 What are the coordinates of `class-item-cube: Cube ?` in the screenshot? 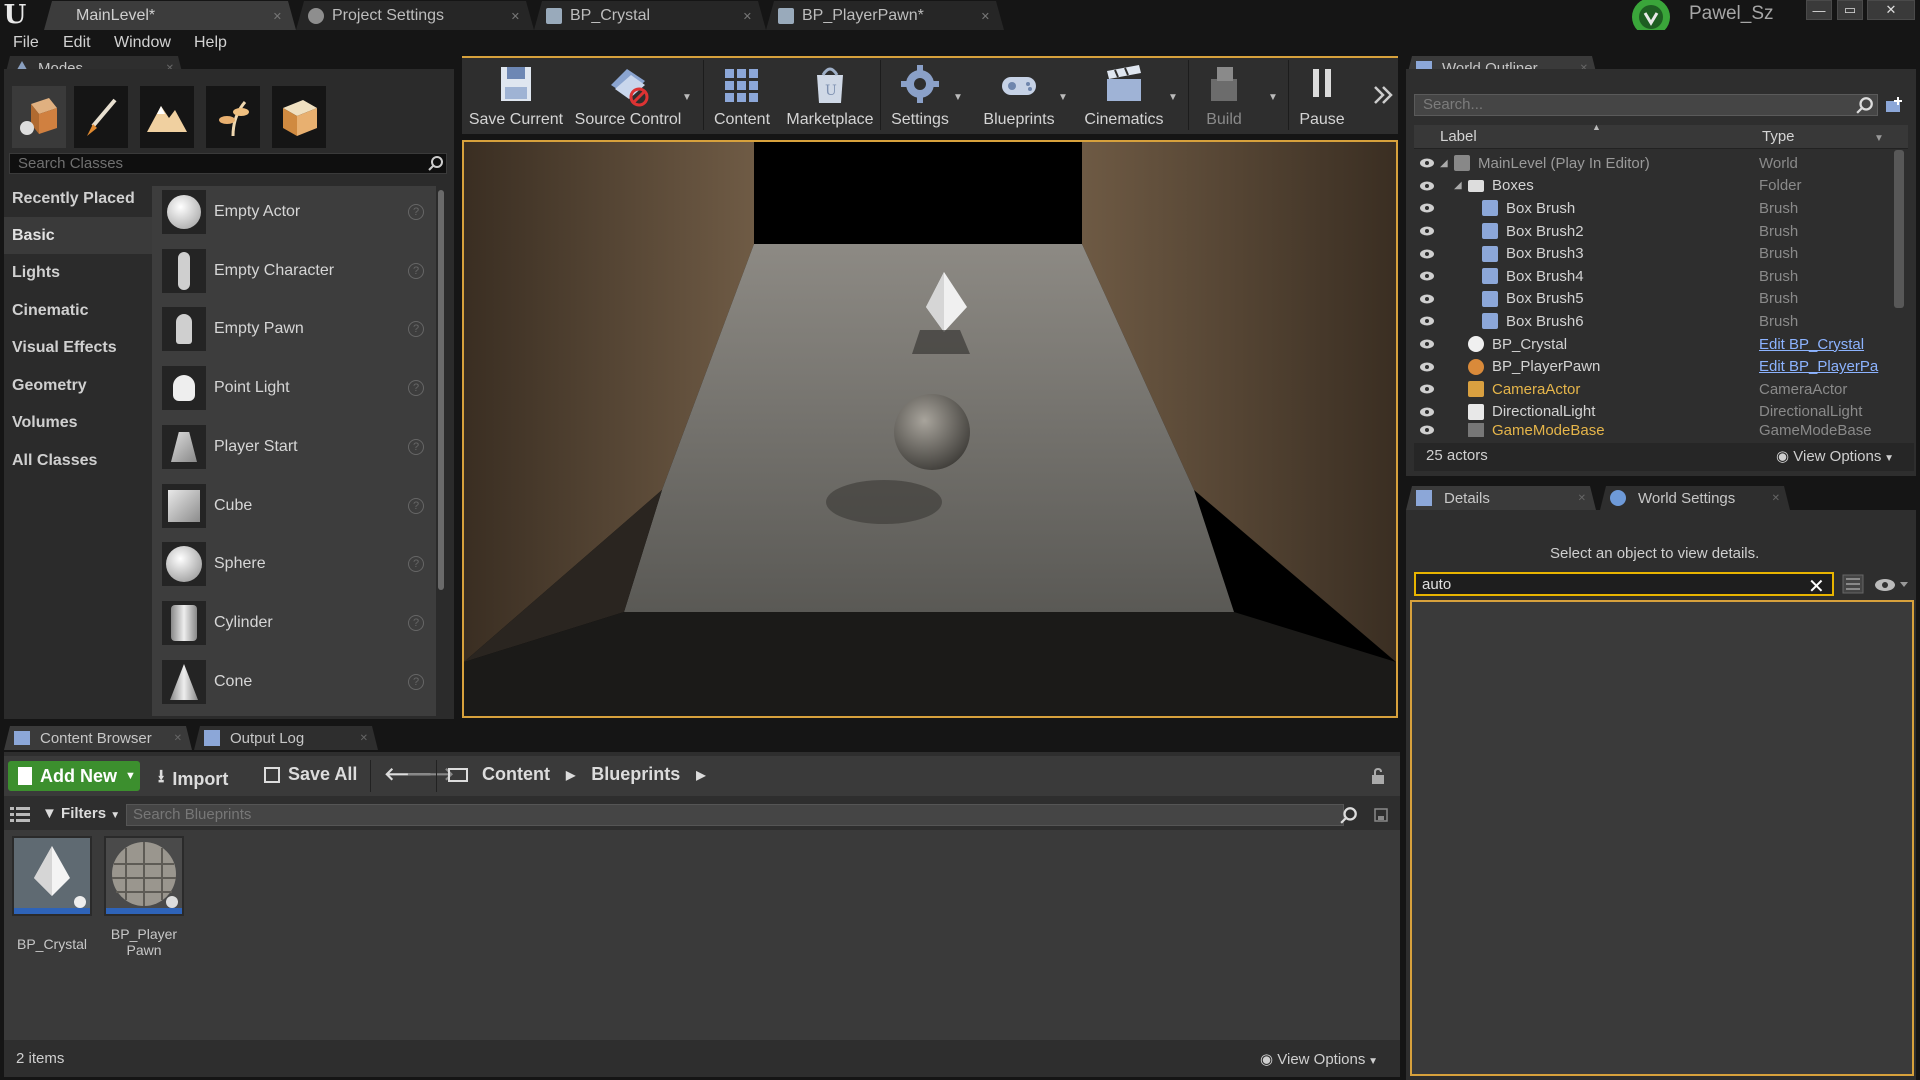 It's located at (294, 506).